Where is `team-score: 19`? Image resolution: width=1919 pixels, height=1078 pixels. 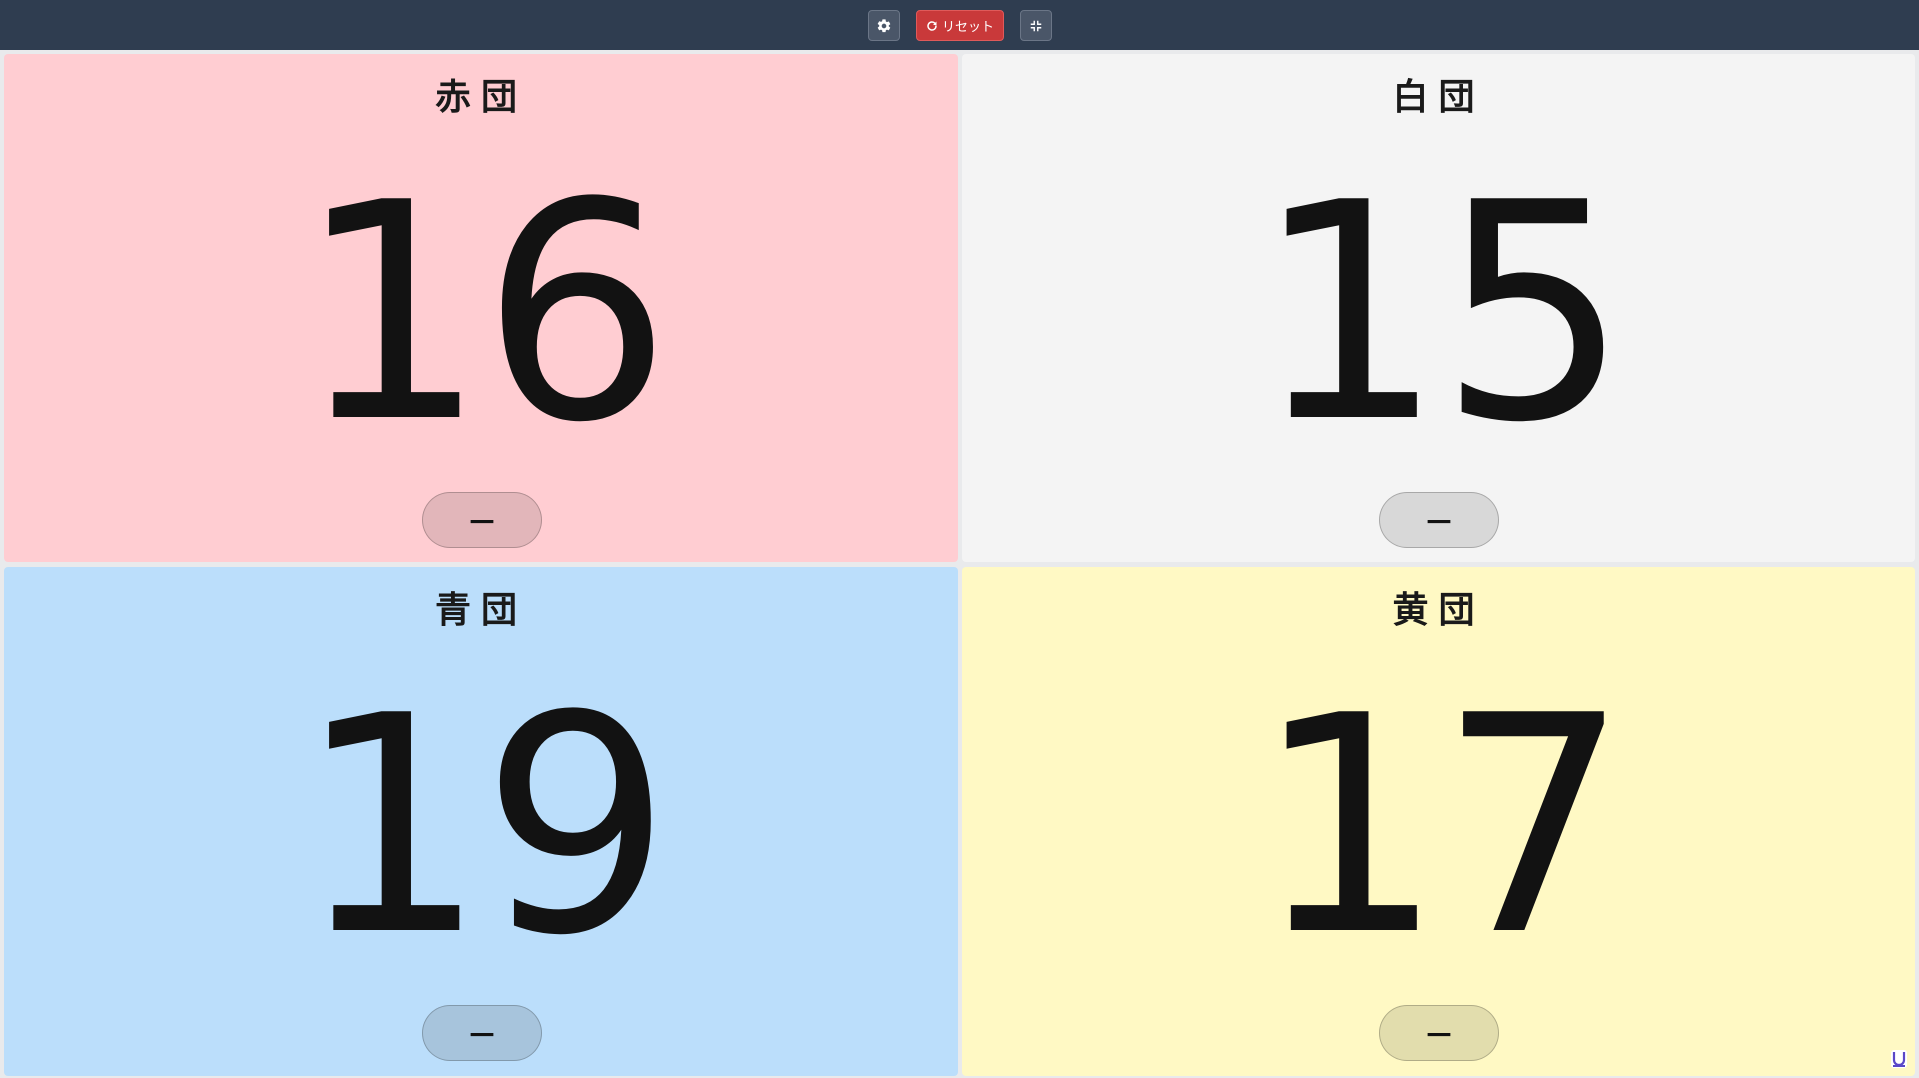
team-score: 19 is located at coordinates (481, 827).